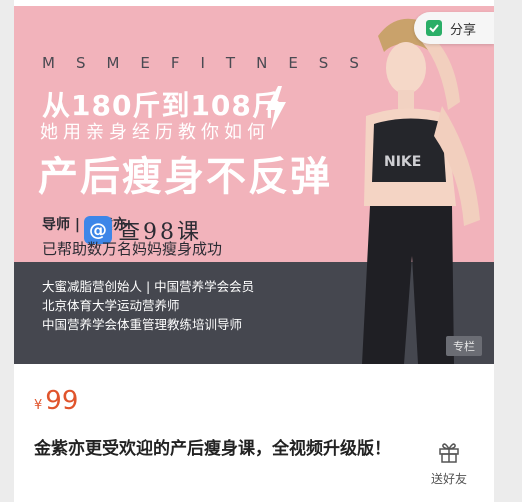 The height and width of the screenshot is (502, 522). I want to click on course-title: 金紫亦更受欢迎的产后瘦身课，全视频升级版！, so click(212, 449).